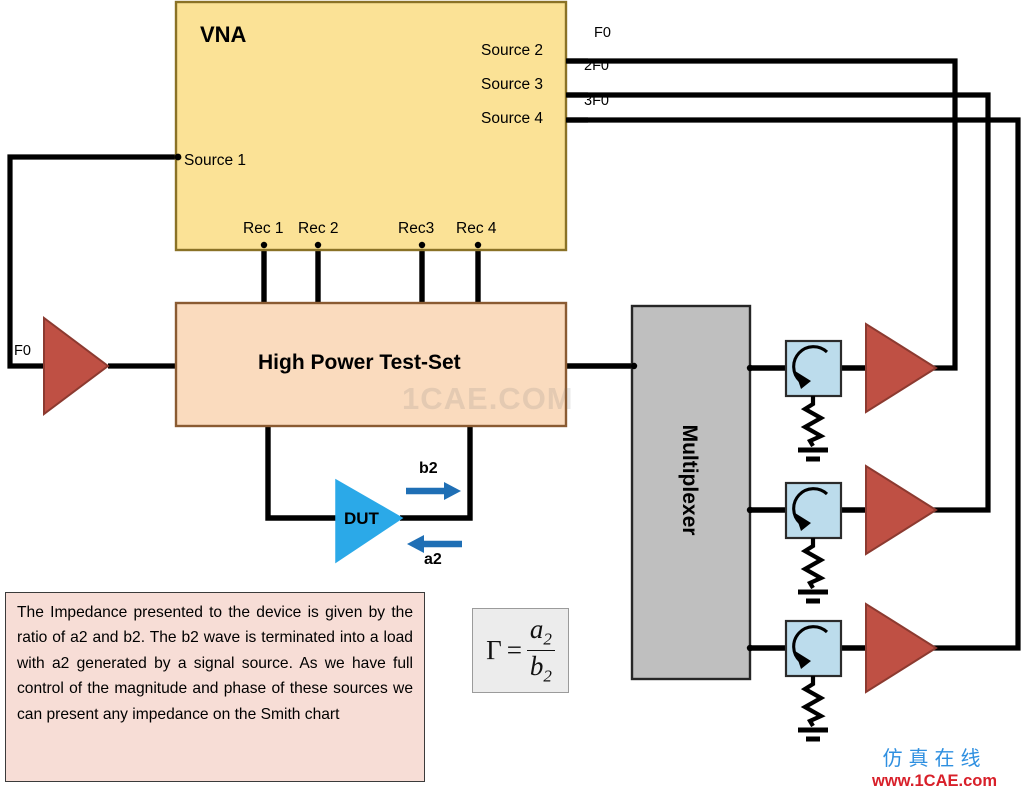 The image size is (1024, 793). What do you see at coordinates (178, 157) in the screenshot?
I see `port-dot-source1` at bounding box center [178, 157].